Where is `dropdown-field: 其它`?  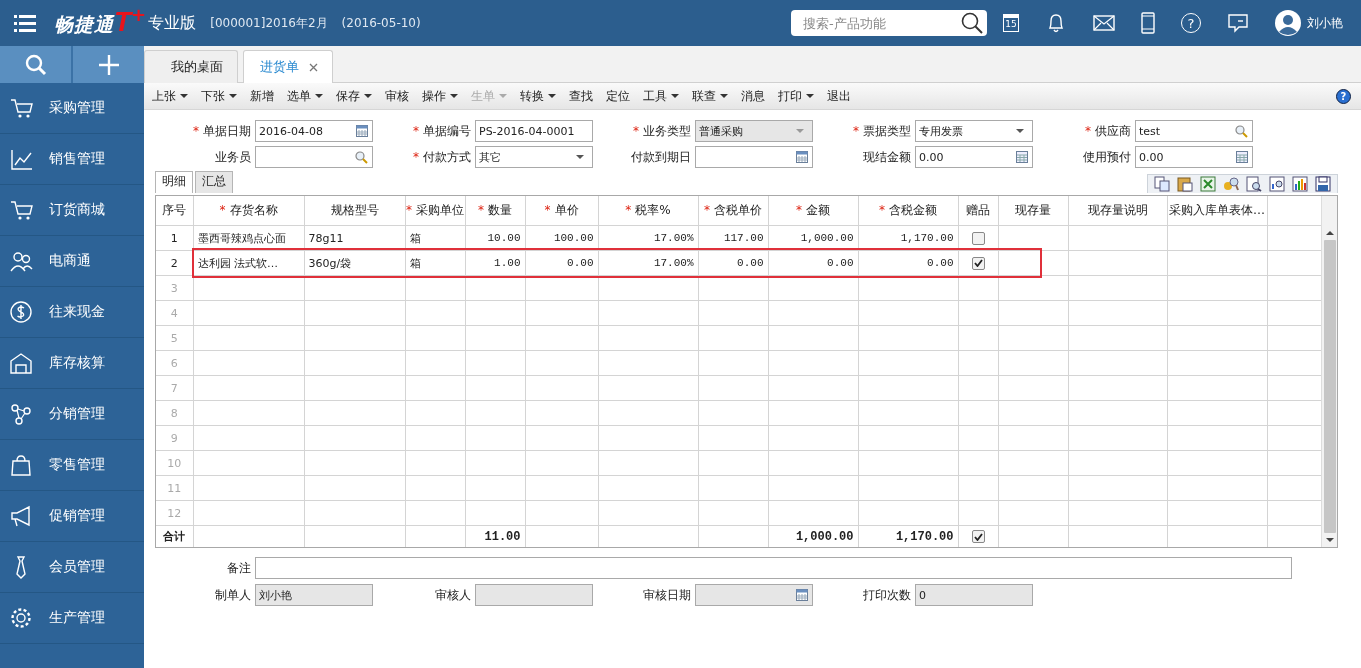 dropdown-field: 其它 is located at coordinates (534, 157).